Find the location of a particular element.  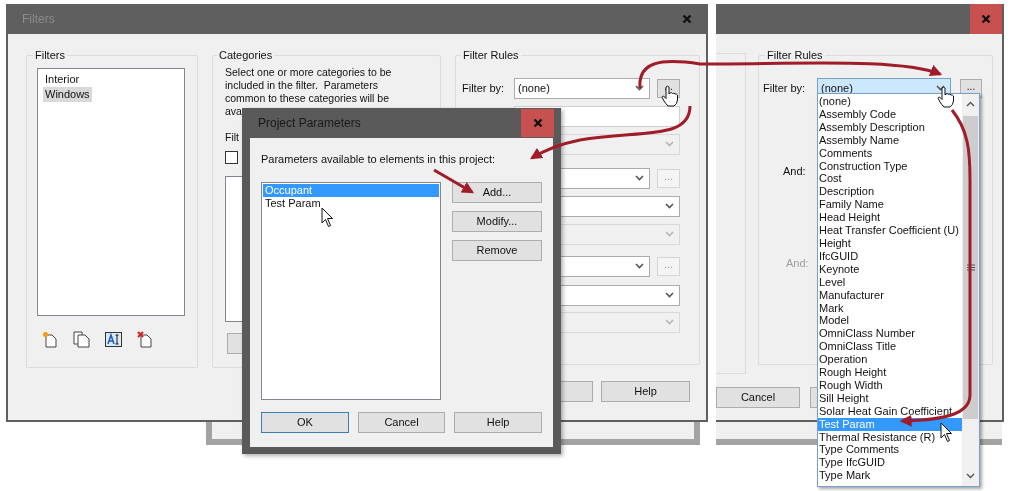

dropdown-option: Keynote is located at coordinates (890, 269).